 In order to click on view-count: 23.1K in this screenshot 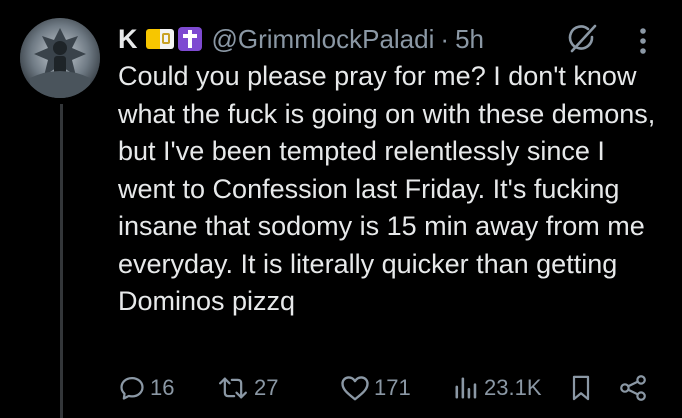, I will do `click(513, 387)`.